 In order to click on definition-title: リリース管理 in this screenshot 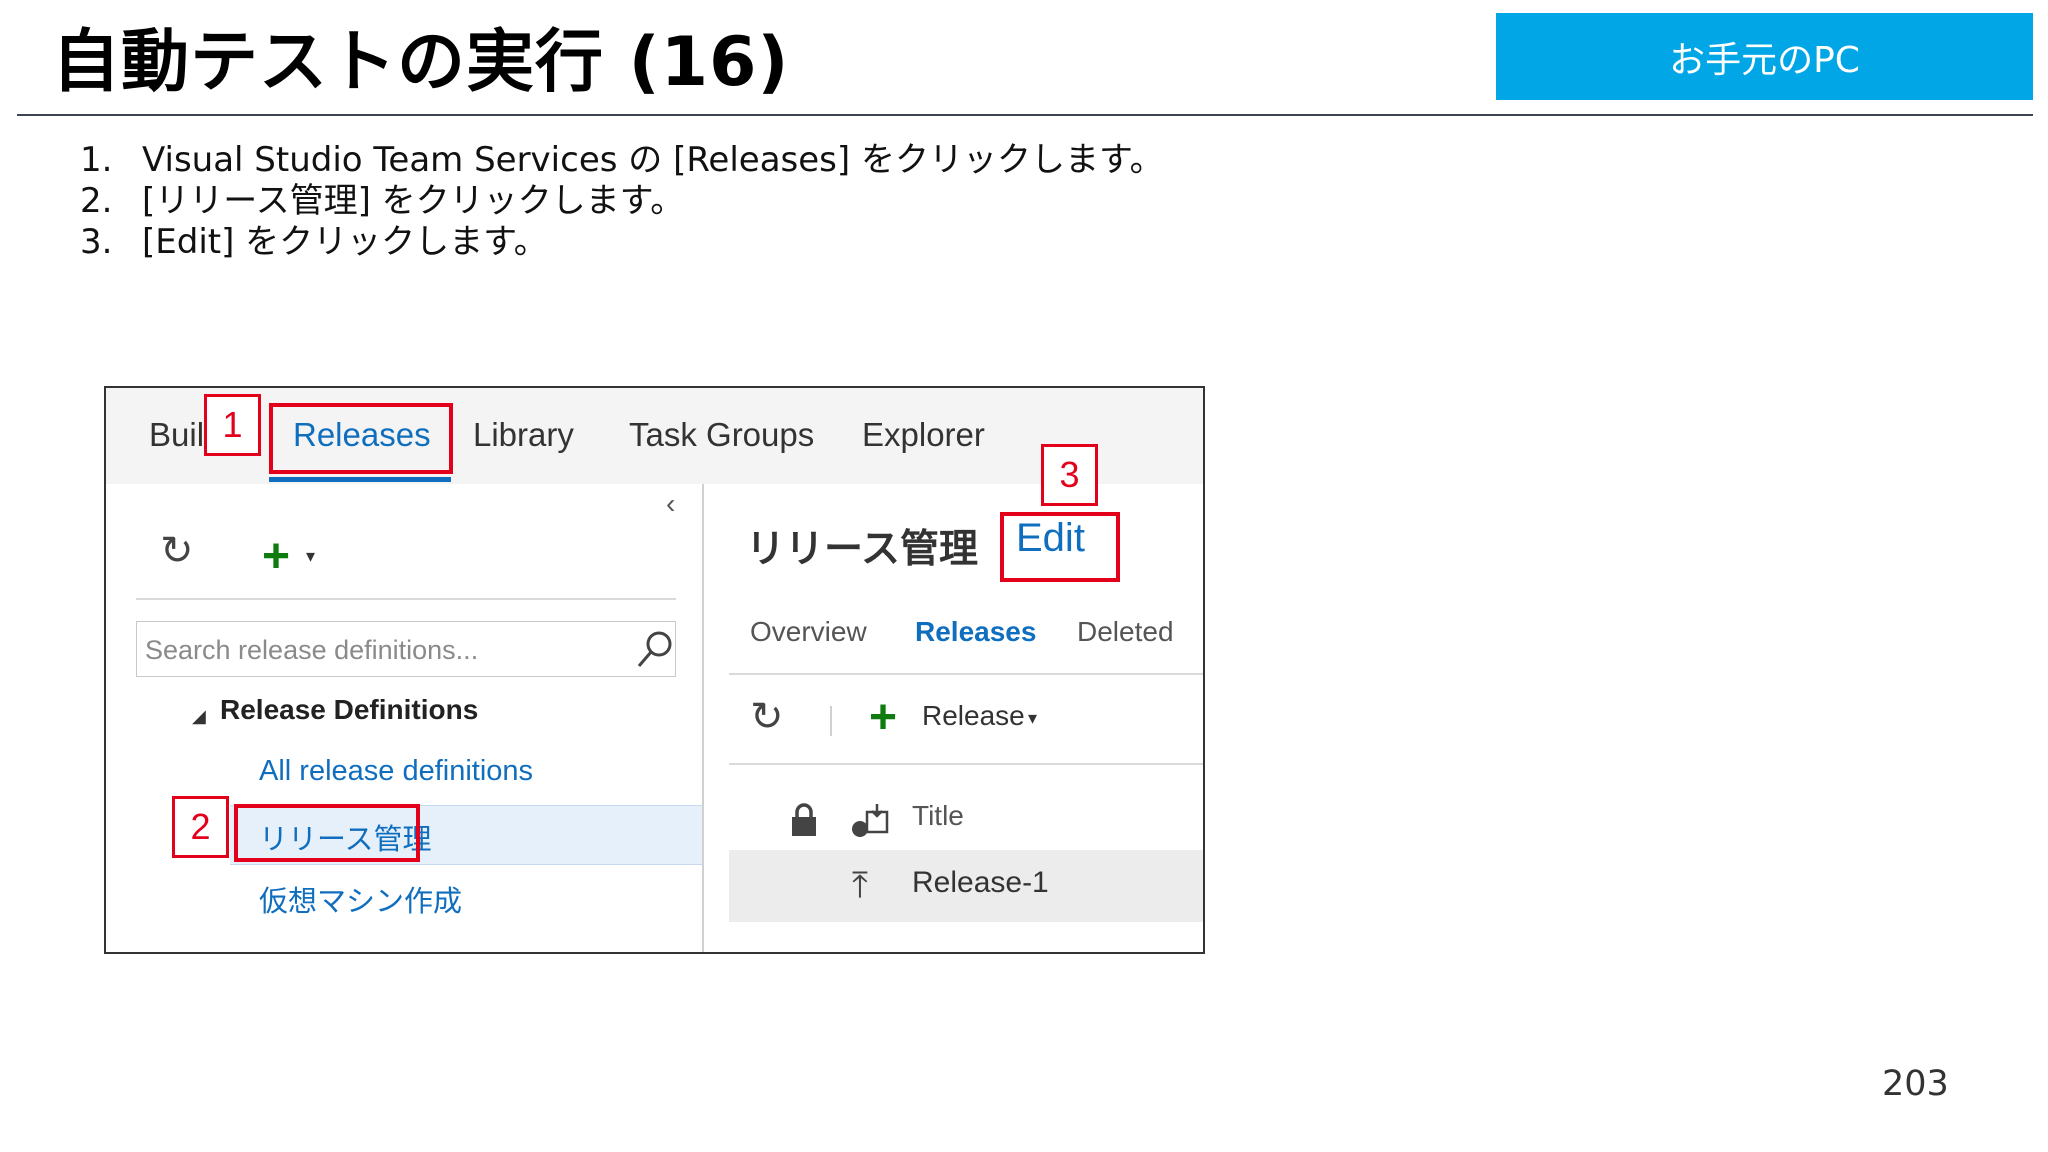, I will do `click(862, 549)`.